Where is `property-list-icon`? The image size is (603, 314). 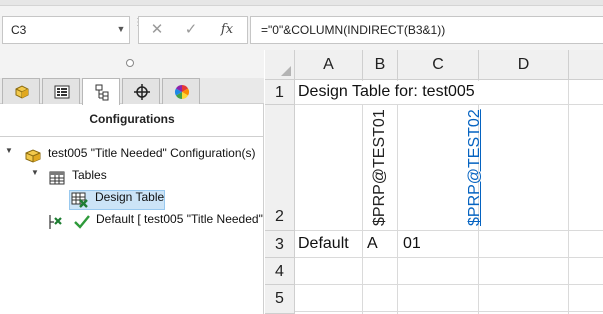
property-list-icon is located at coordinates (62, 92).